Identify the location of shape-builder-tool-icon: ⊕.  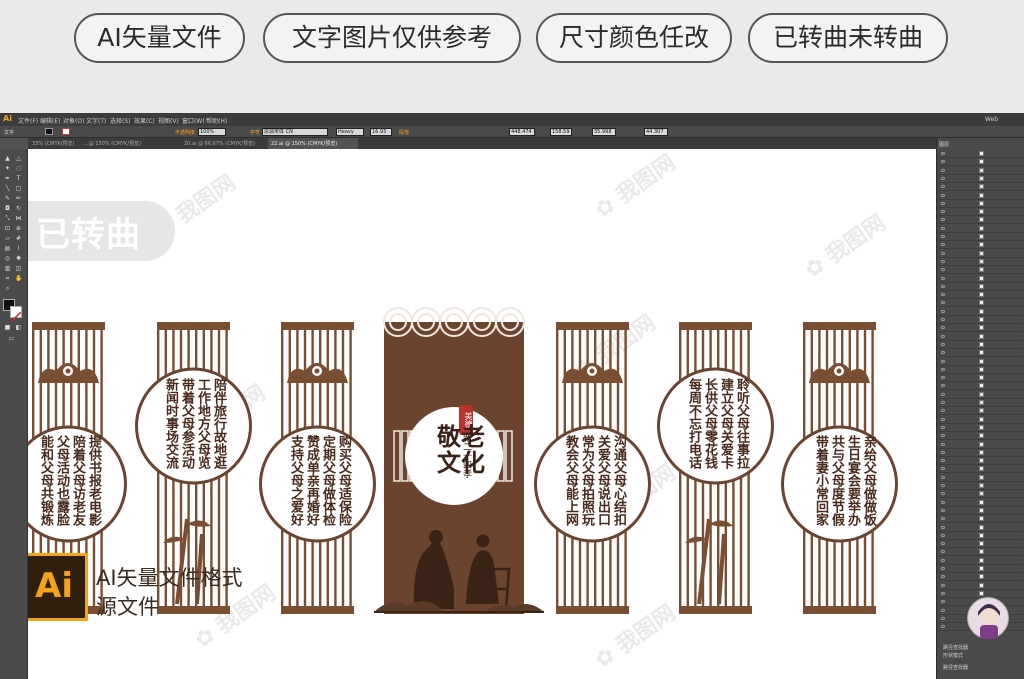
(18, 228).